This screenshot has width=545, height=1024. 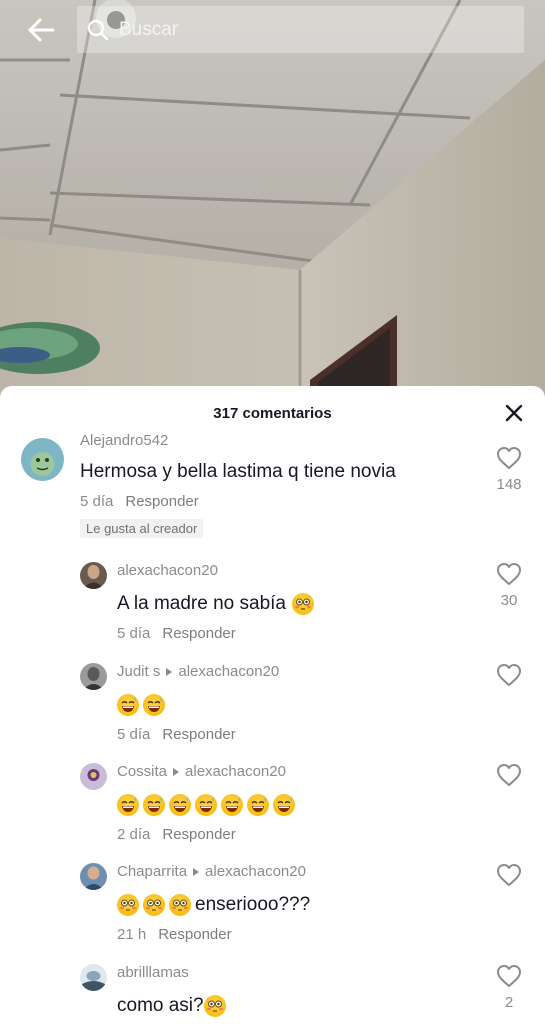 I want to click on comment-text: como asi?, so click(x=173, y=1006).